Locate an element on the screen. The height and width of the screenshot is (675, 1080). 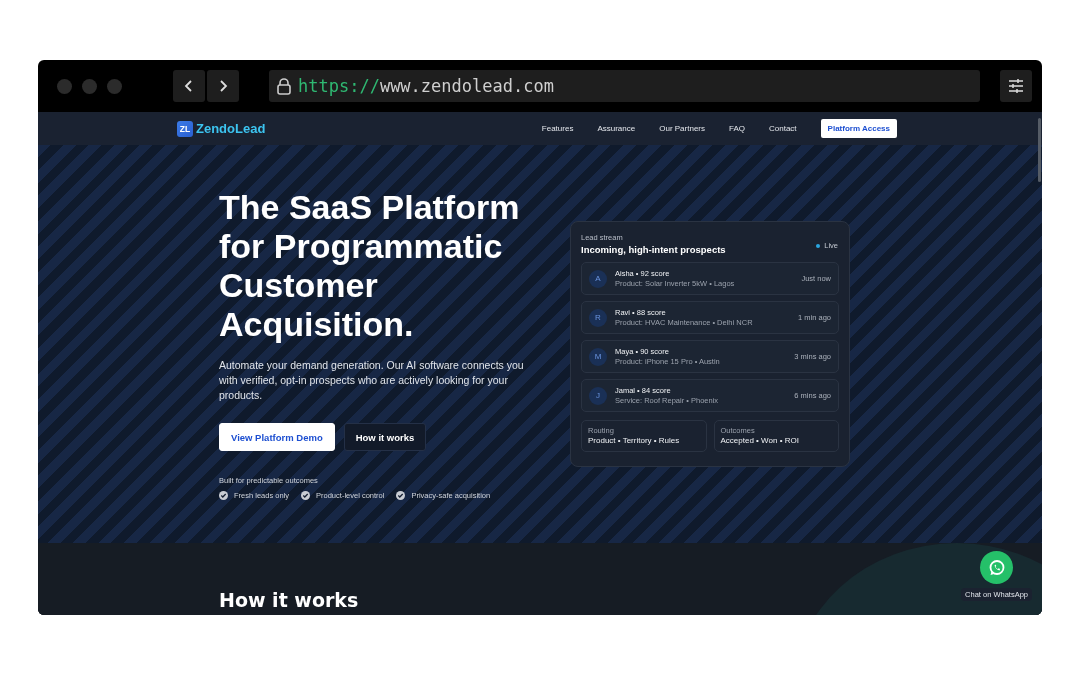
lead-avatar: A is located at coordinates (598, 278).